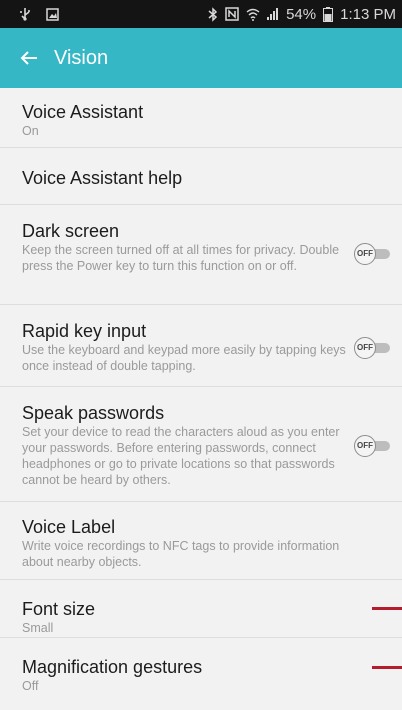 Image resolution: width=402 pixels, height=710 pixels. I want to click on clock: 1:13 PM, so click(368, 14).